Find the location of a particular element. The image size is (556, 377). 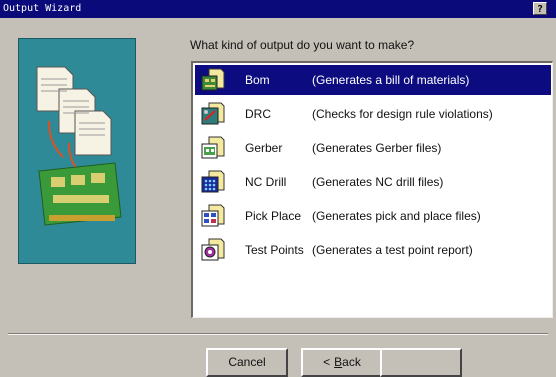

nc-drill-icon is located at coordinates (213, 181).